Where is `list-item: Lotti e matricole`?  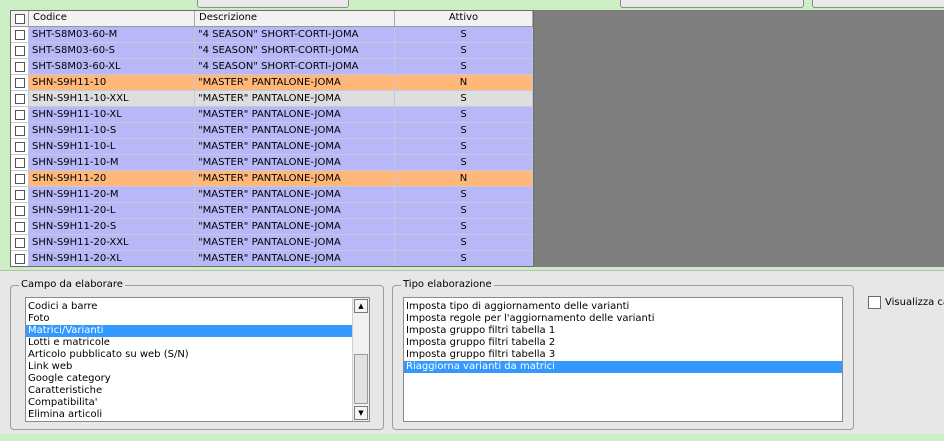 list-item: Lotti e matricole is located at coordinates (189, 343).